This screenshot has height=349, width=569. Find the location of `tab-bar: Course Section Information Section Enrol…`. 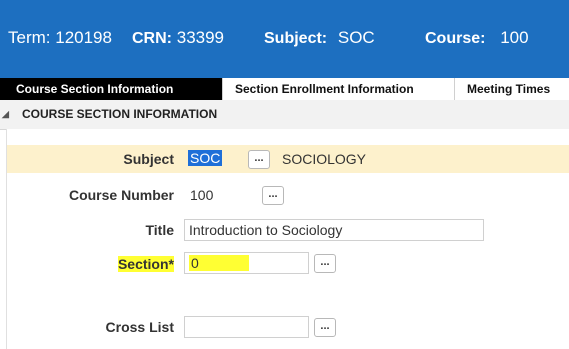

tab-bar: Course Section Information Section Enrol… is located at coordinates (284, 89).